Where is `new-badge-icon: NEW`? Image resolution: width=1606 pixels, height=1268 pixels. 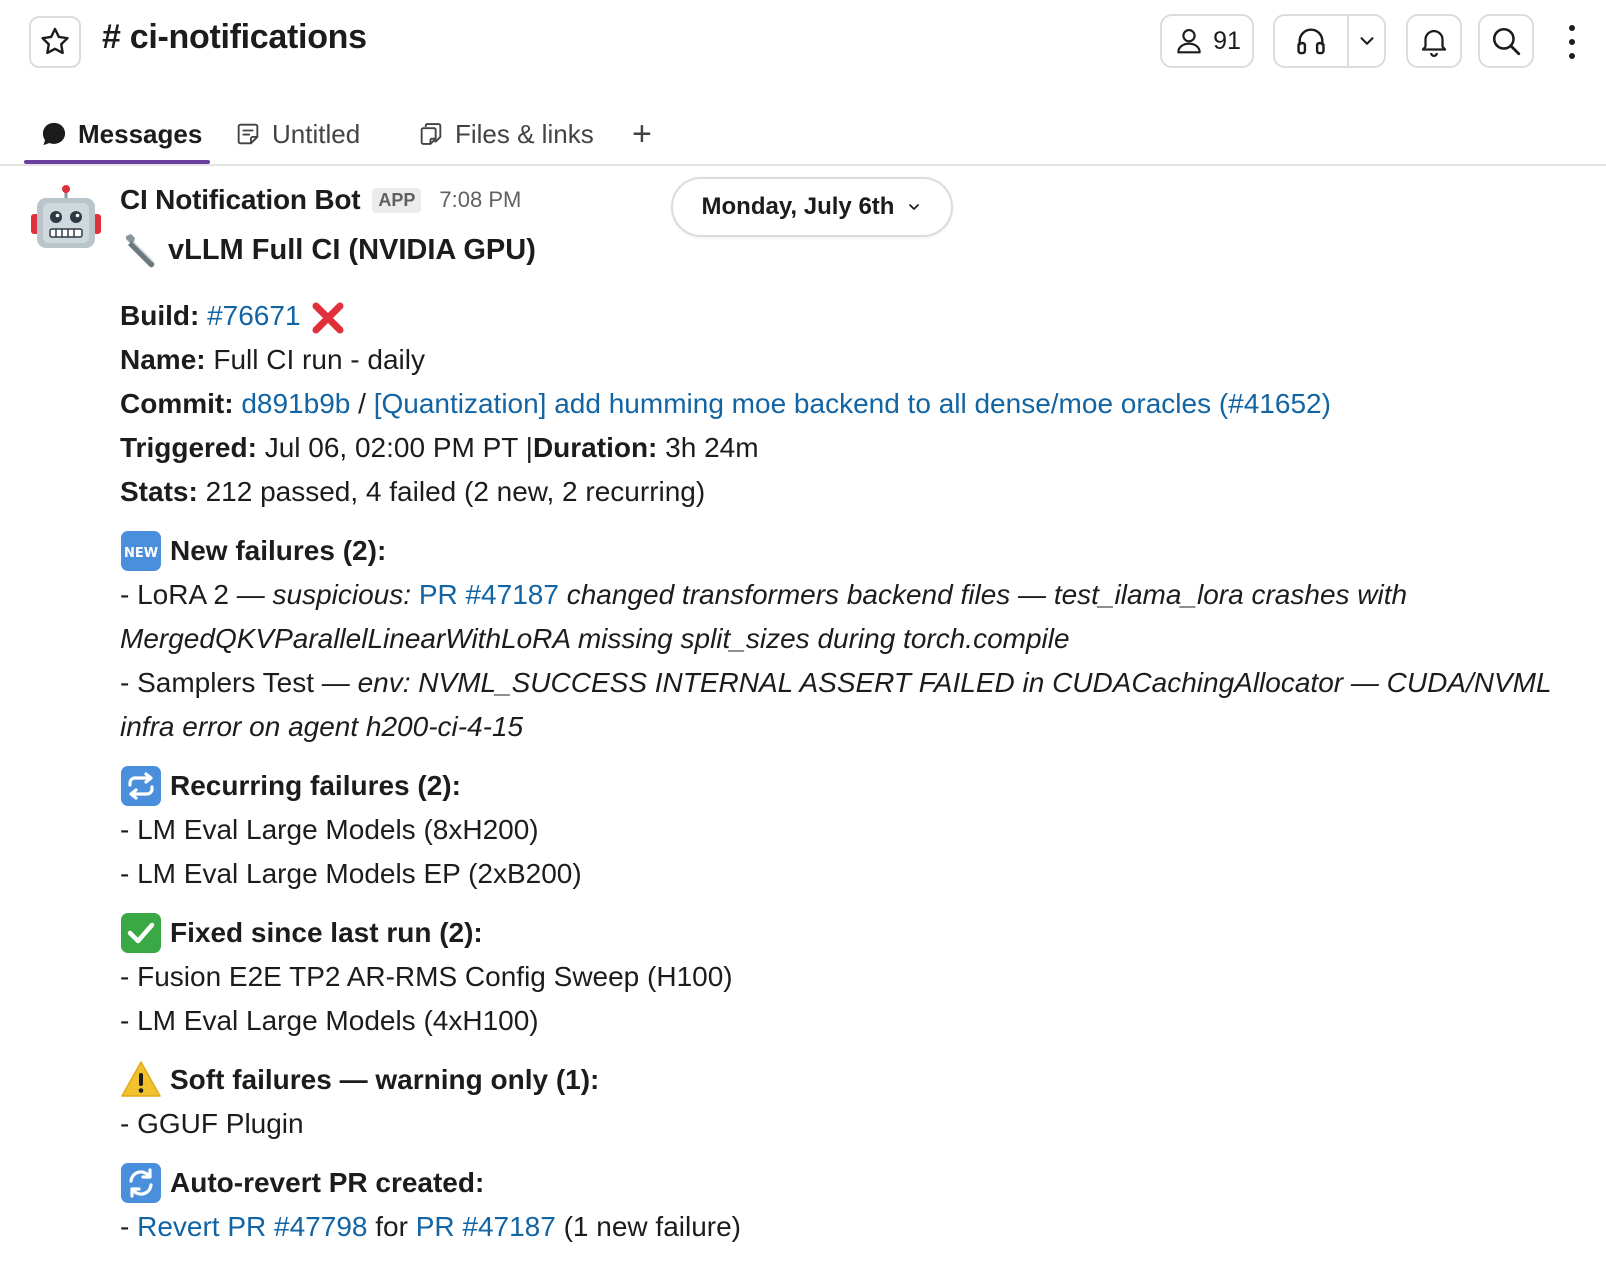 new-badge-icon: NEW is located at coordinates (141, 551).